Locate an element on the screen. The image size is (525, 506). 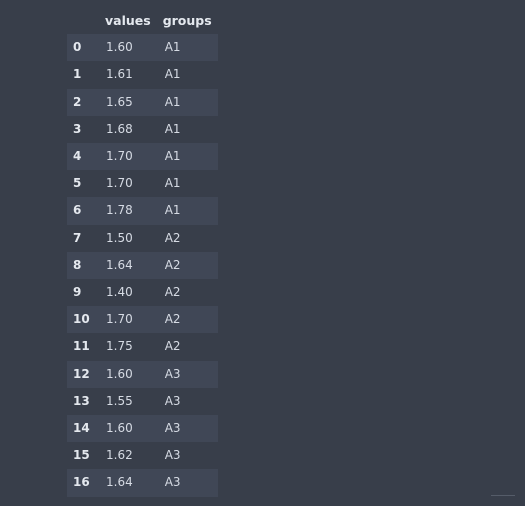
row-index: 0 is located at coordinates (77, 47).